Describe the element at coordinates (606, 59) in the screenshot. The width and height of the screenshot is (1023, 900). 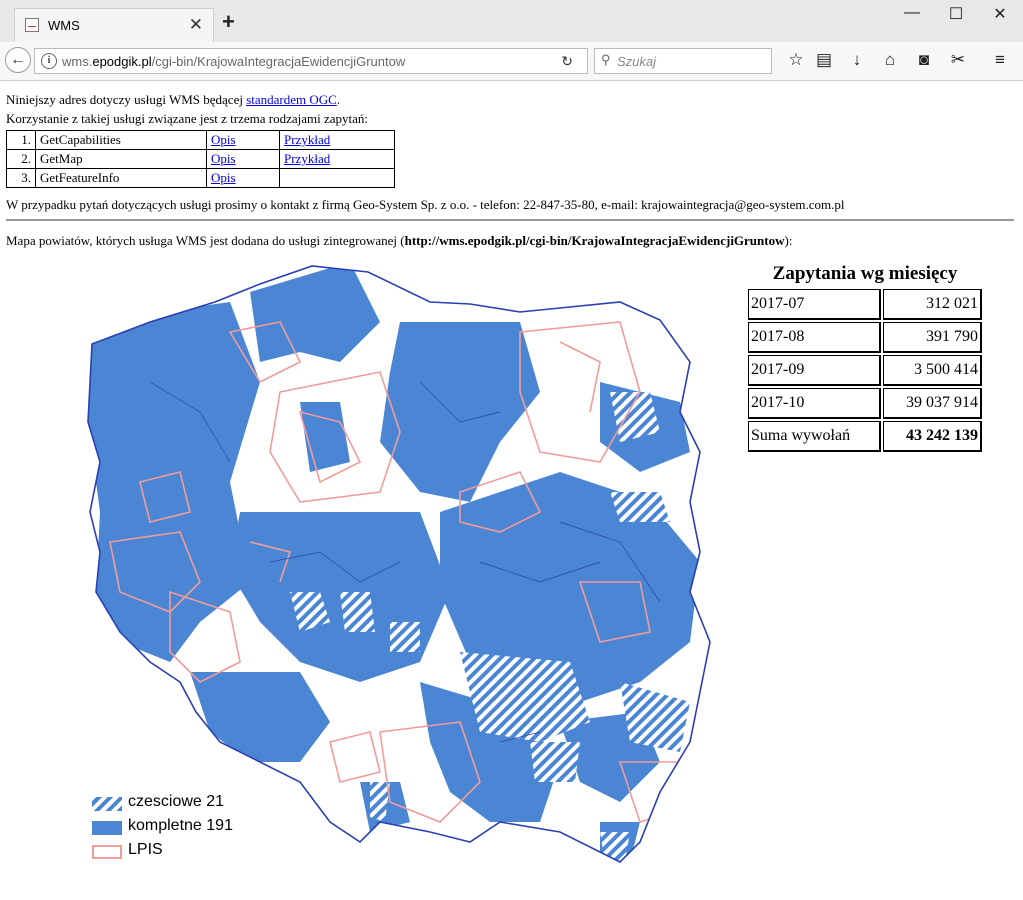
I see `magnifier-icon: ⚲` at that location.